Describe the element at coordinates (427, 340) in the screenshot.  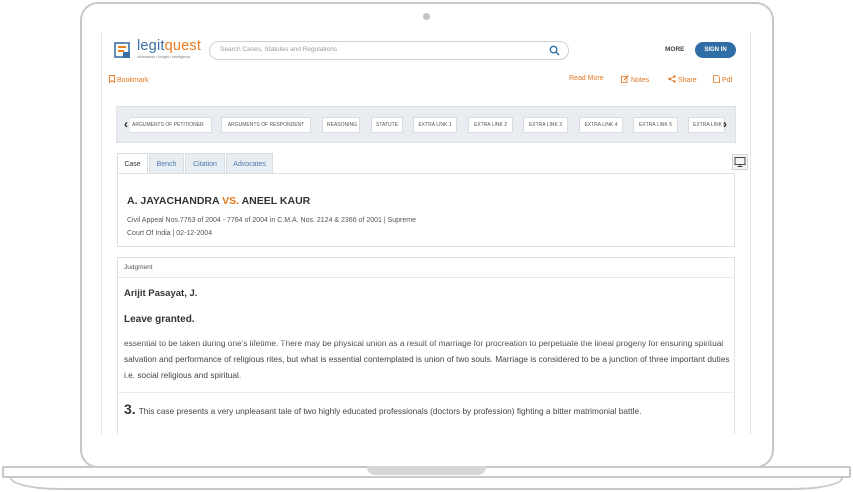
I see `paragraph-fade` at that location.